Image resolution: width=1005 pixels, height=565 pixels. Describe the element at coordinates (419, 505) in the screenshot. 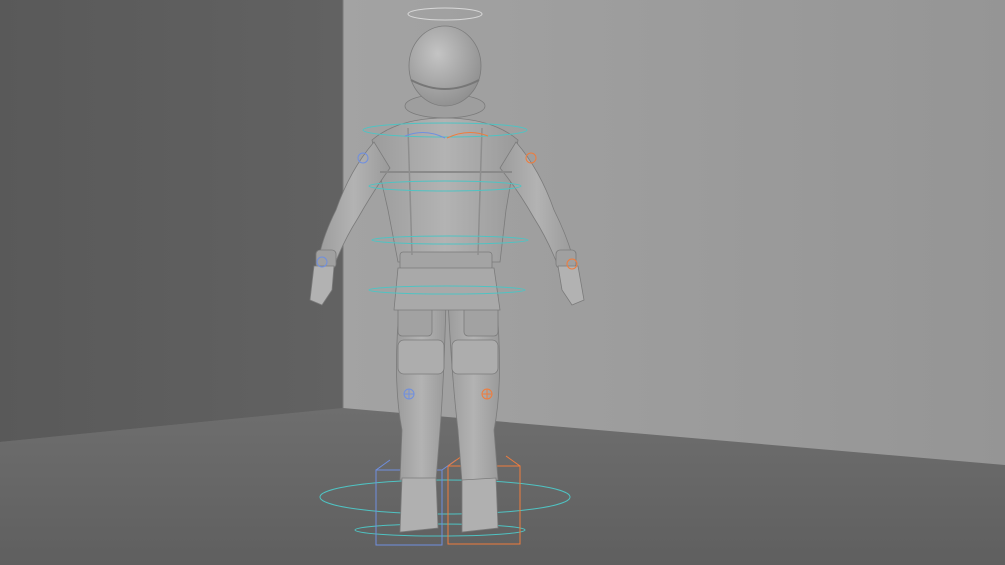

I see `right-boot` at that location.